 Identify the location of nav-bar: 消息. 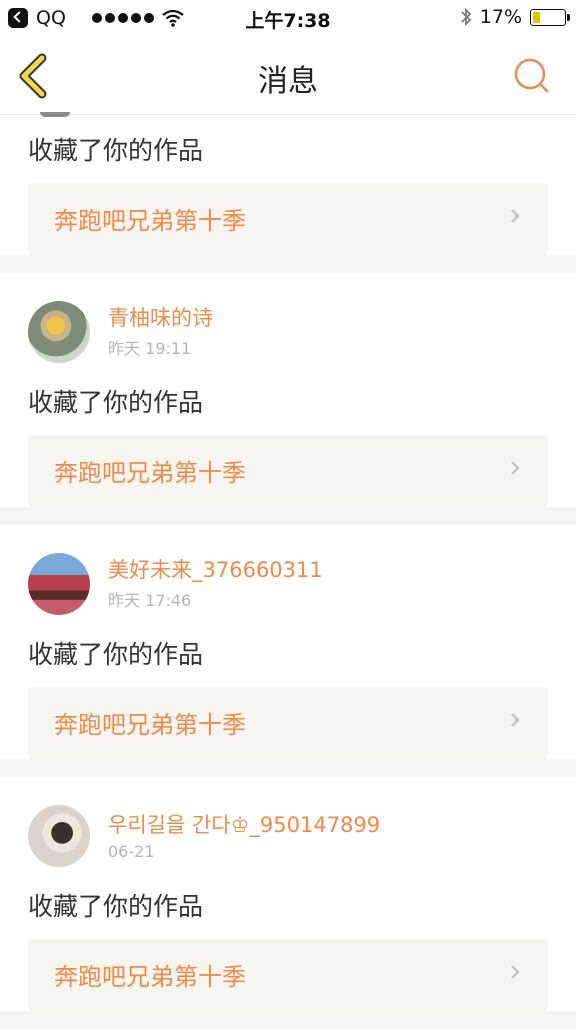
(288, 76).